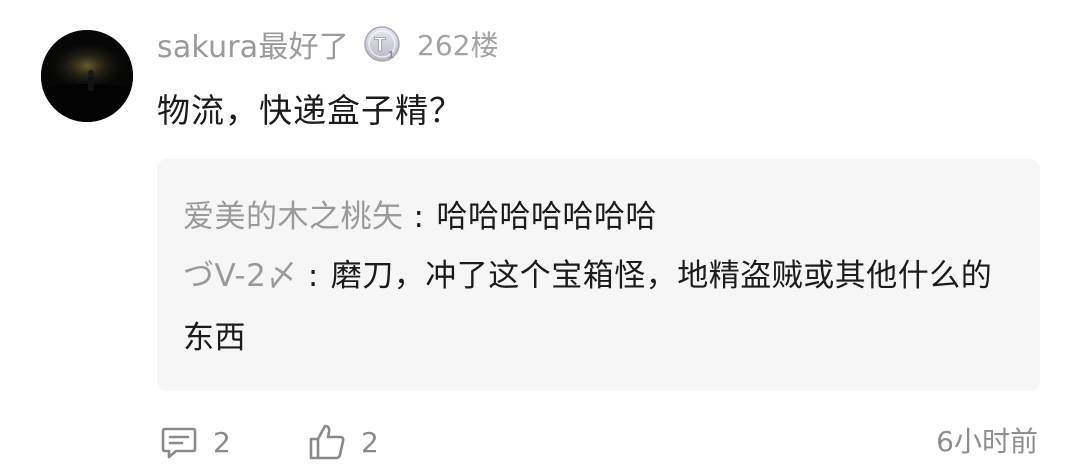 The width and height of the screenshot is (1080, 470). Describe the element at coordinates (240, 276) in the screenshot. I see `reply-author: づV-2〆` at that location.